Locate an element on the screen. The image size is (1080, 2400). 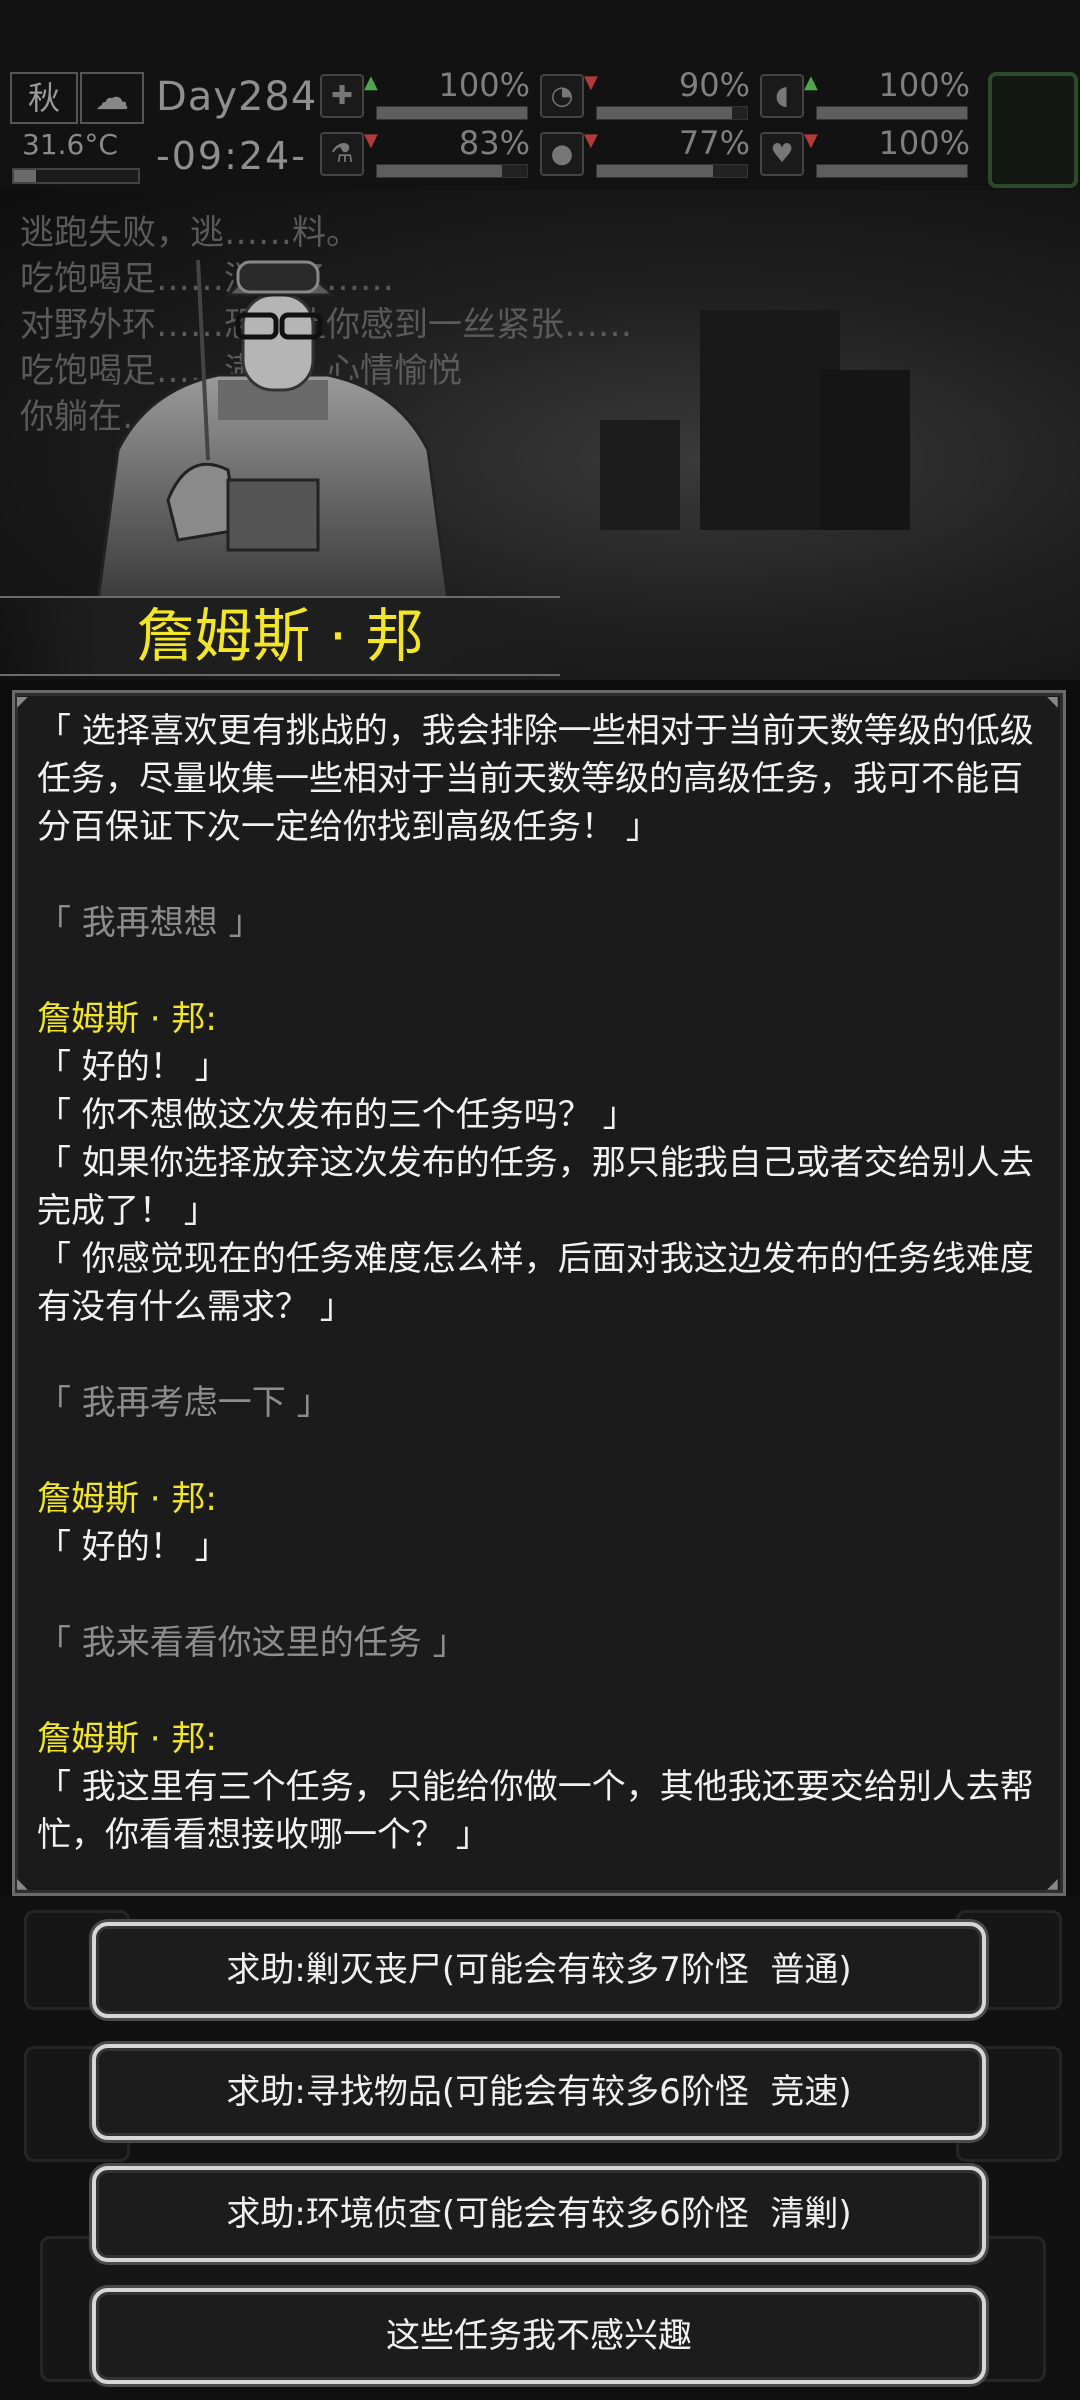
npc-name-bar: 詹姆斯 · 邦 is located at coordinates (280, 636).